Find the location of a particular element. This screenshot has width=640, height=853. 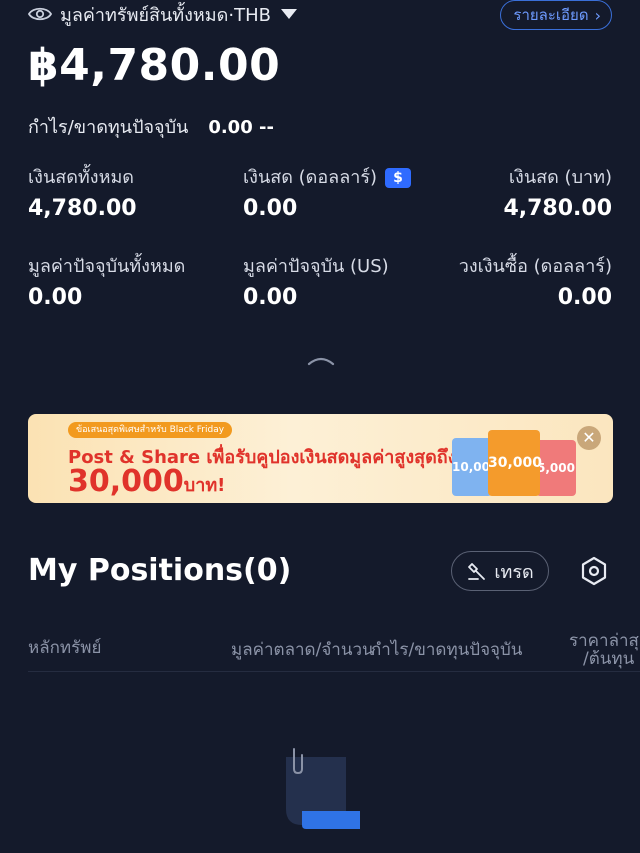

trade-button: เทรด is located at coordinates (500, 571).